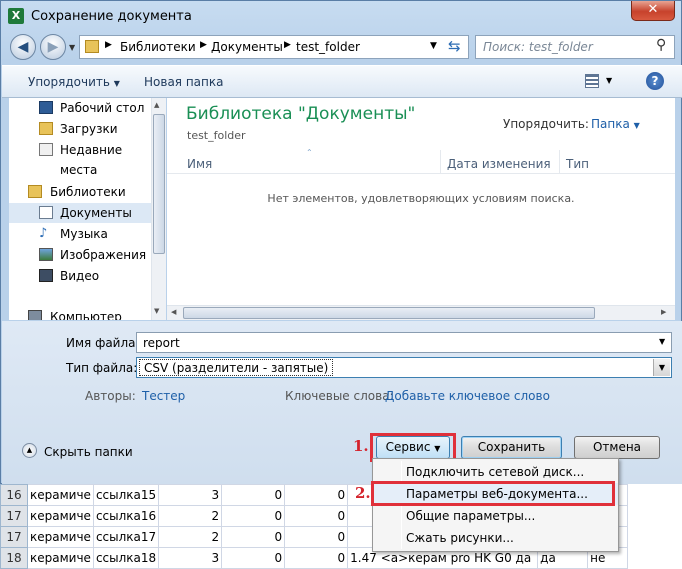 This screenshot has height=569, width=682. I want to click on sidebar-item-computer: Компьютер, so click(80, 313).